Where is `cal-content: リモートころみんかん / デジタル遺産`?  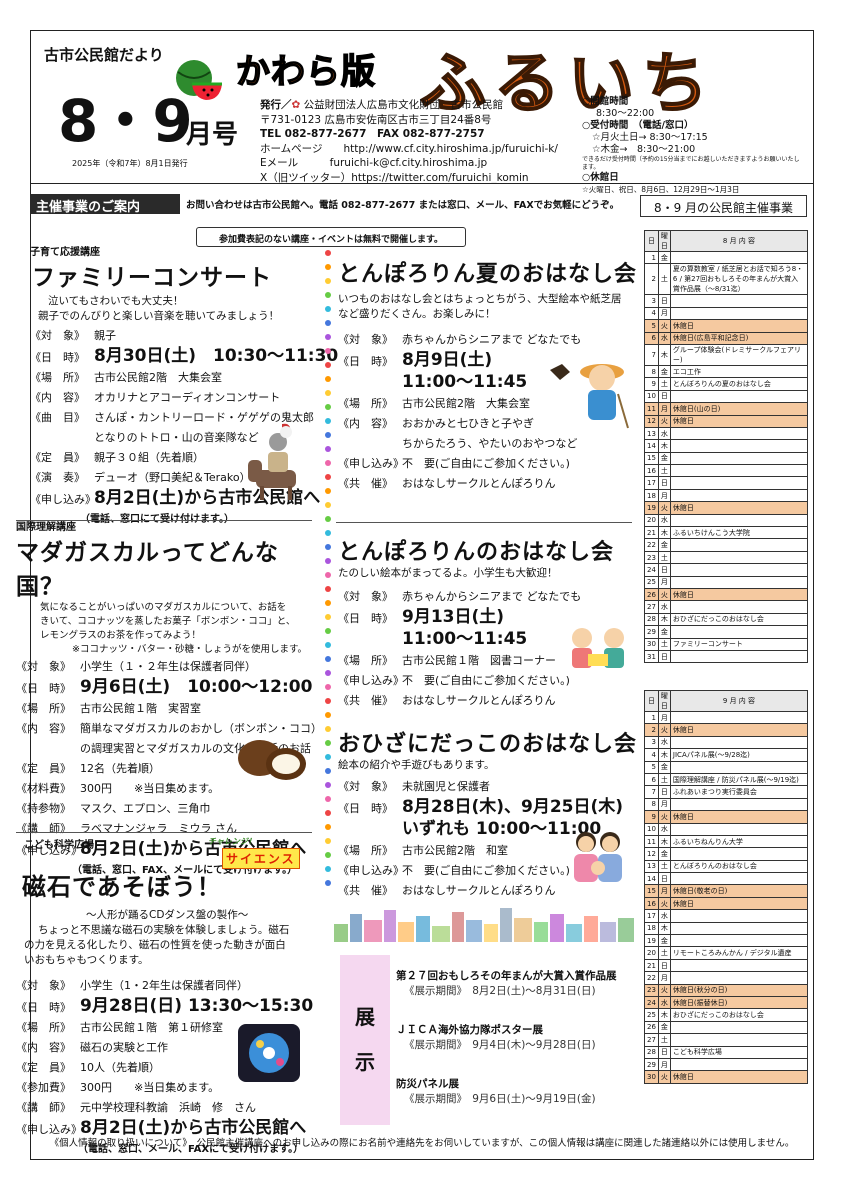 cal-content: リモートころみんかん / デジタル遺産 is located at coordinates (739, 953).